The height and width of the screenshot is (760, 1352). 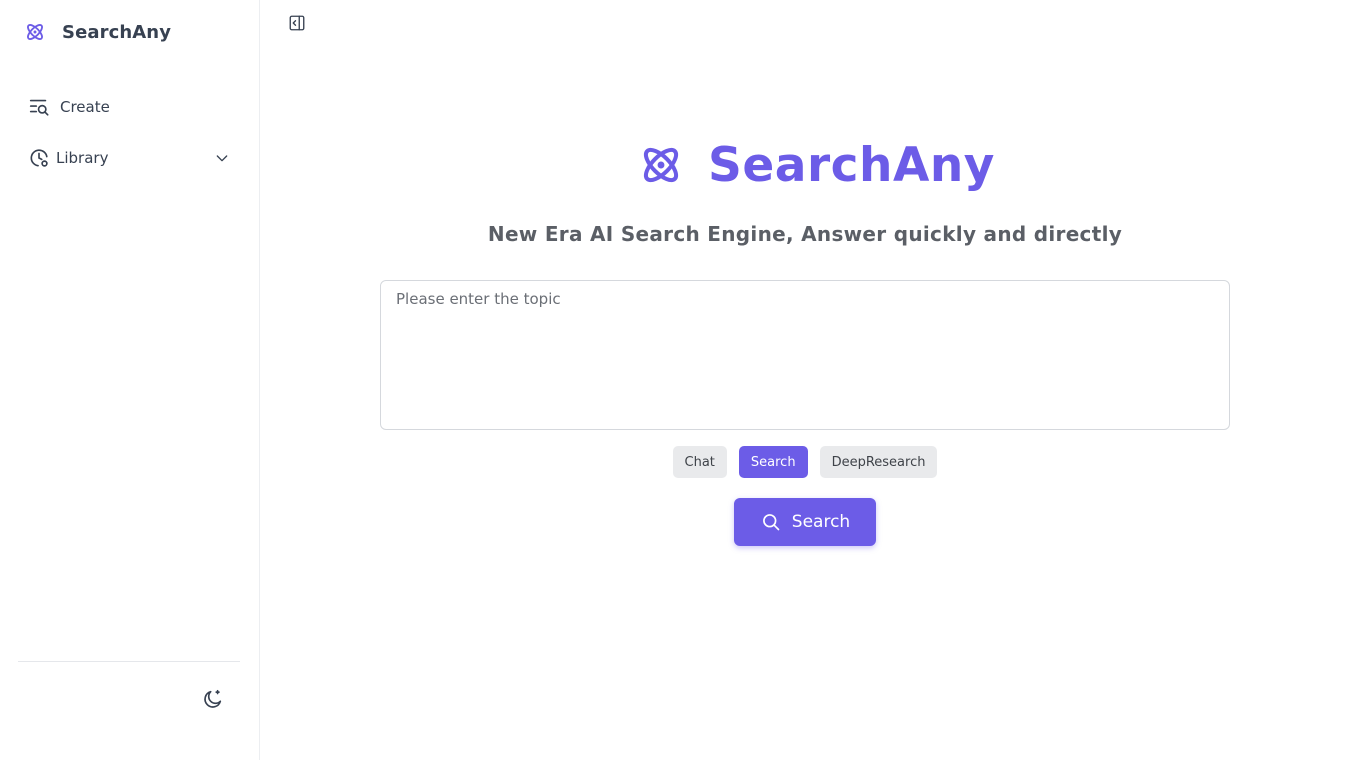 I want to click on mode-deepresearch-button: DeepResearch, so click(x=878, y=462).